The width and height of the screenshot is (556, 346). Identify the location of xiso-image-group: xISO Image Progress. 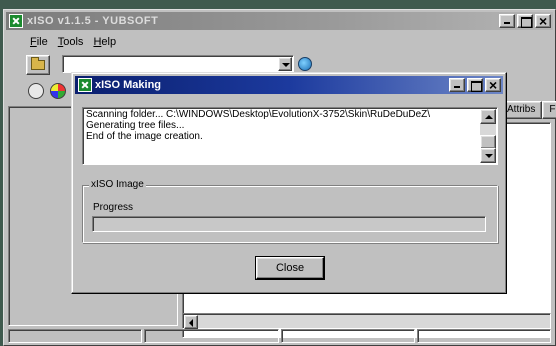
(290, 211).